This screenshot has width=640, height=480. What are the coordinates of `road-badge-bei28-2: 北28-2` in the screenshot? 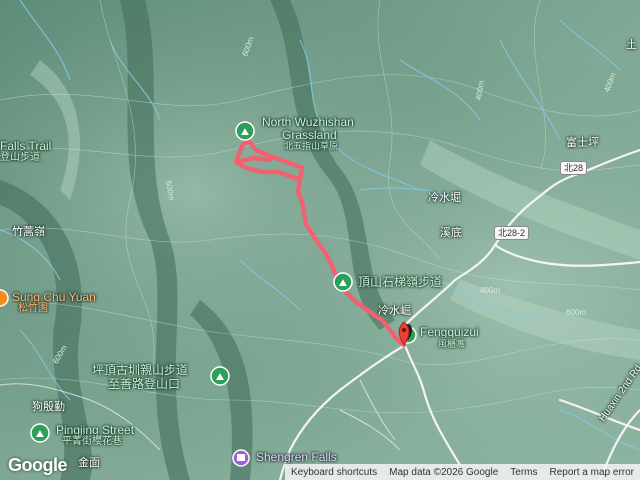 It's located at (512, 233).